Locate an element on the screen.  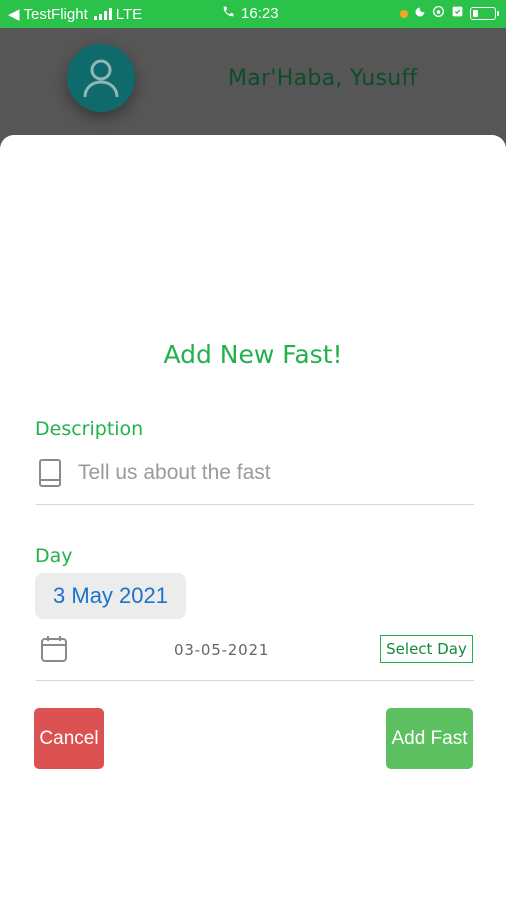
status-center: 16:23 is located at coordinates (250, 13).